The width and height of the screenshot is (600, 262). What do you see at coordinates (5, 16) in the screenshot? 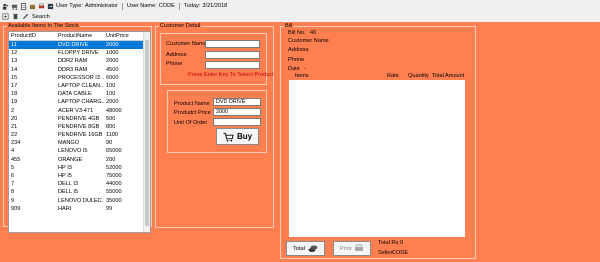
I see `add-icon` at bounding box center [5, 16].